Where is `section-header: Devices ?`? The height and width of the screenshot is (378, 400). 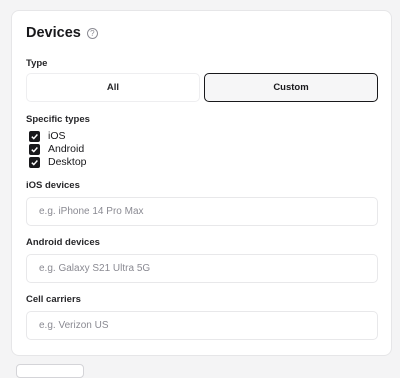
section-header: Devices ? is located at coordinates (62, 33).